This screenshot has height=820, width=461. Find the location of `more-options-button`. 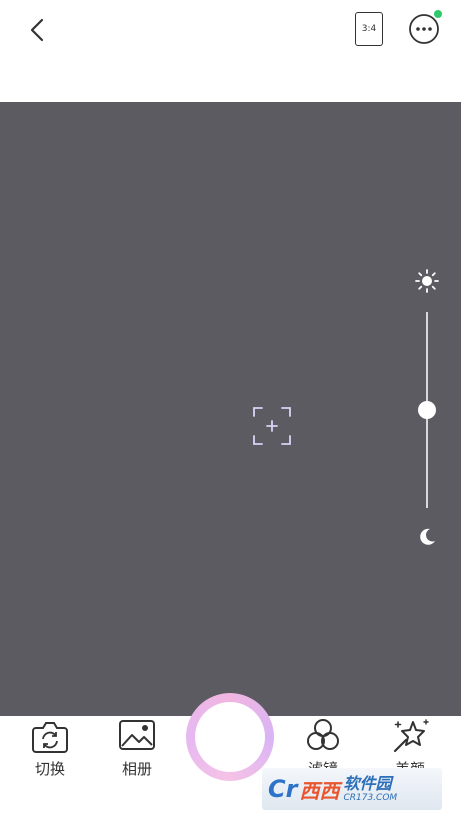

more-options-button is located at coordinates (424, 29).